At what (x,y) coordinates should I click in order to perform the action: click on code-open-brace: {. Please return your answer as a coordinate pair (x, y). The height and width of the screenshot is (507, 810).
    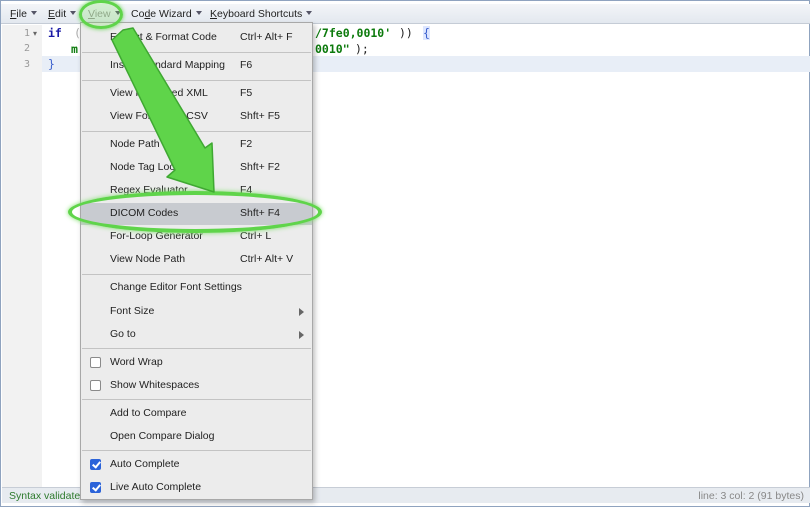
    Looking at the image, I should click on (426, 33).